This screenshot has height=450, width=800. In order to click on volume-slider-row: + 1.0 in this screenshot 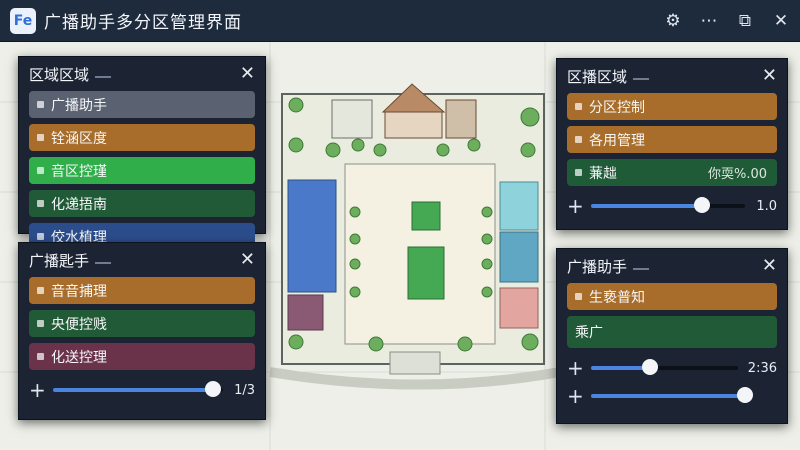, I will do `click(672, 206)`.